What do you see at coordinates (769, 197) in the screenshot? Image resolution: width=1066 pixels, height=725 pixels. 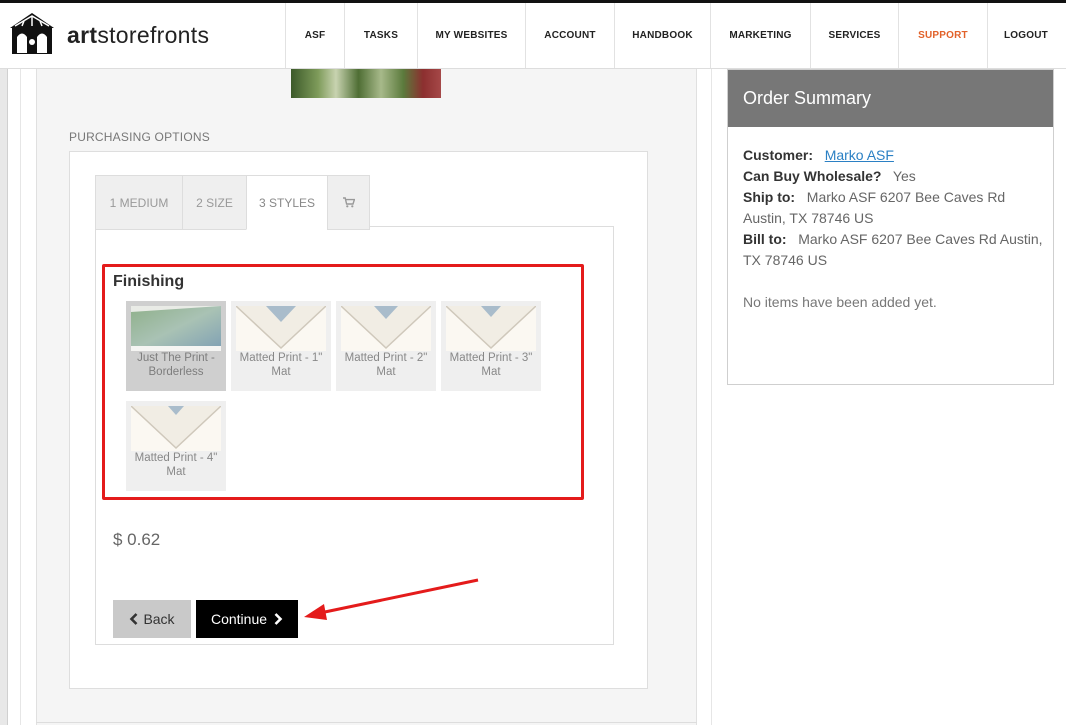 I see `ship-label: Ship to:` at bounding box center [769, 197].